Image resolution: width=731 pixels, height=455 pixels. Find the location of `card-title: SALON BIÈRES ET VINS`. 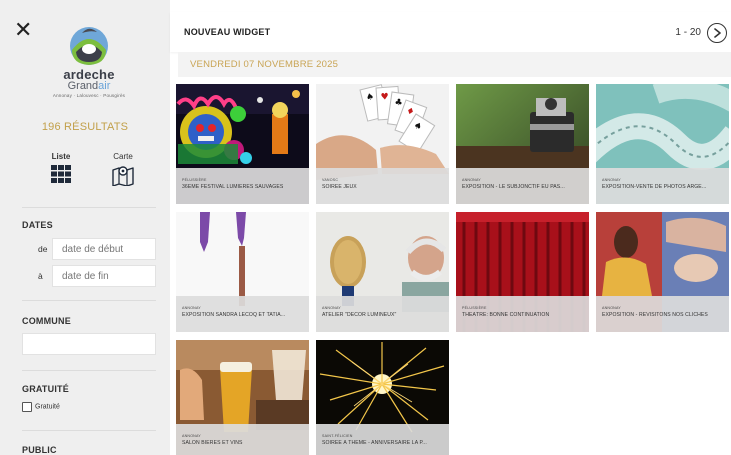

card-title: SALON BIÈRES ET VINS is located at coordinates (212, 443).